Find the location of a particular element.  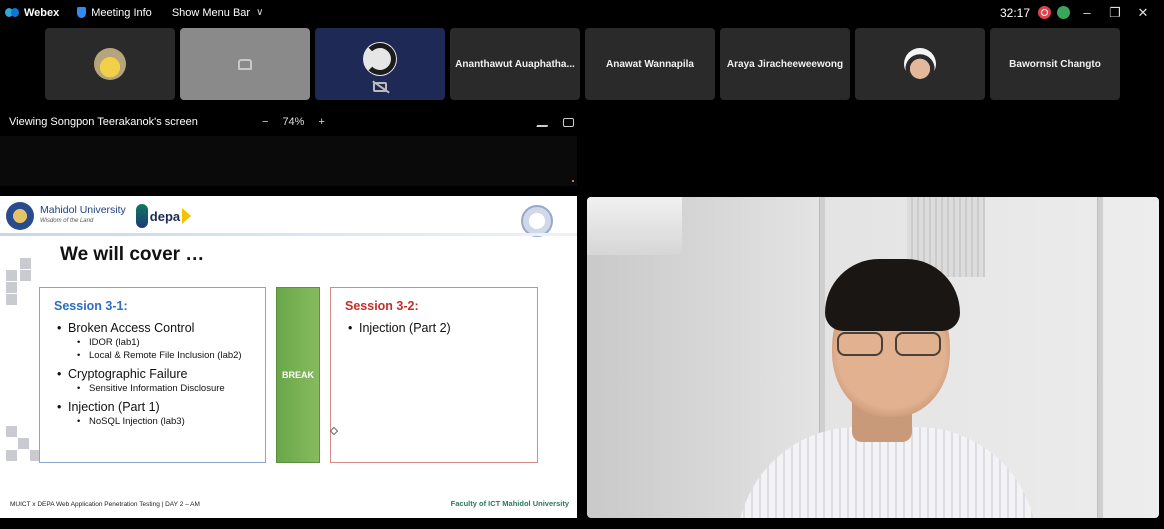

list-item: Local & Remote File Inclusion (lab2) is located at coordinates (149, 355).